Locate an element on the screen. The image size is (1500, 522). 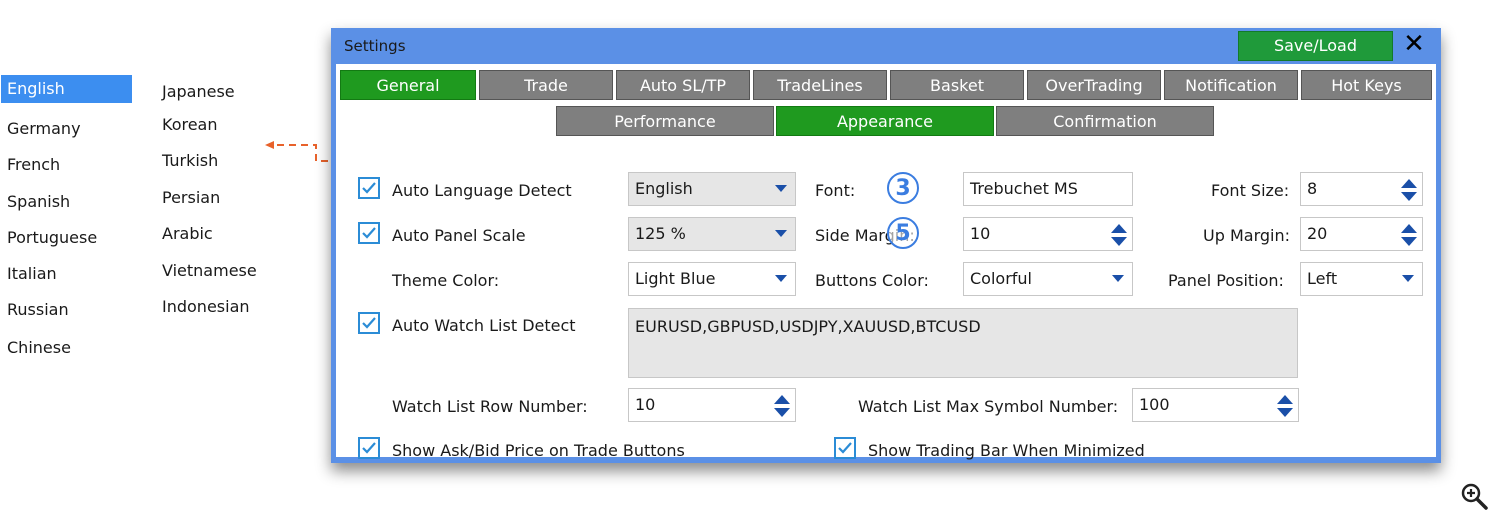
side-margin-stepper: 10 is located at coordinates (1048, 234).